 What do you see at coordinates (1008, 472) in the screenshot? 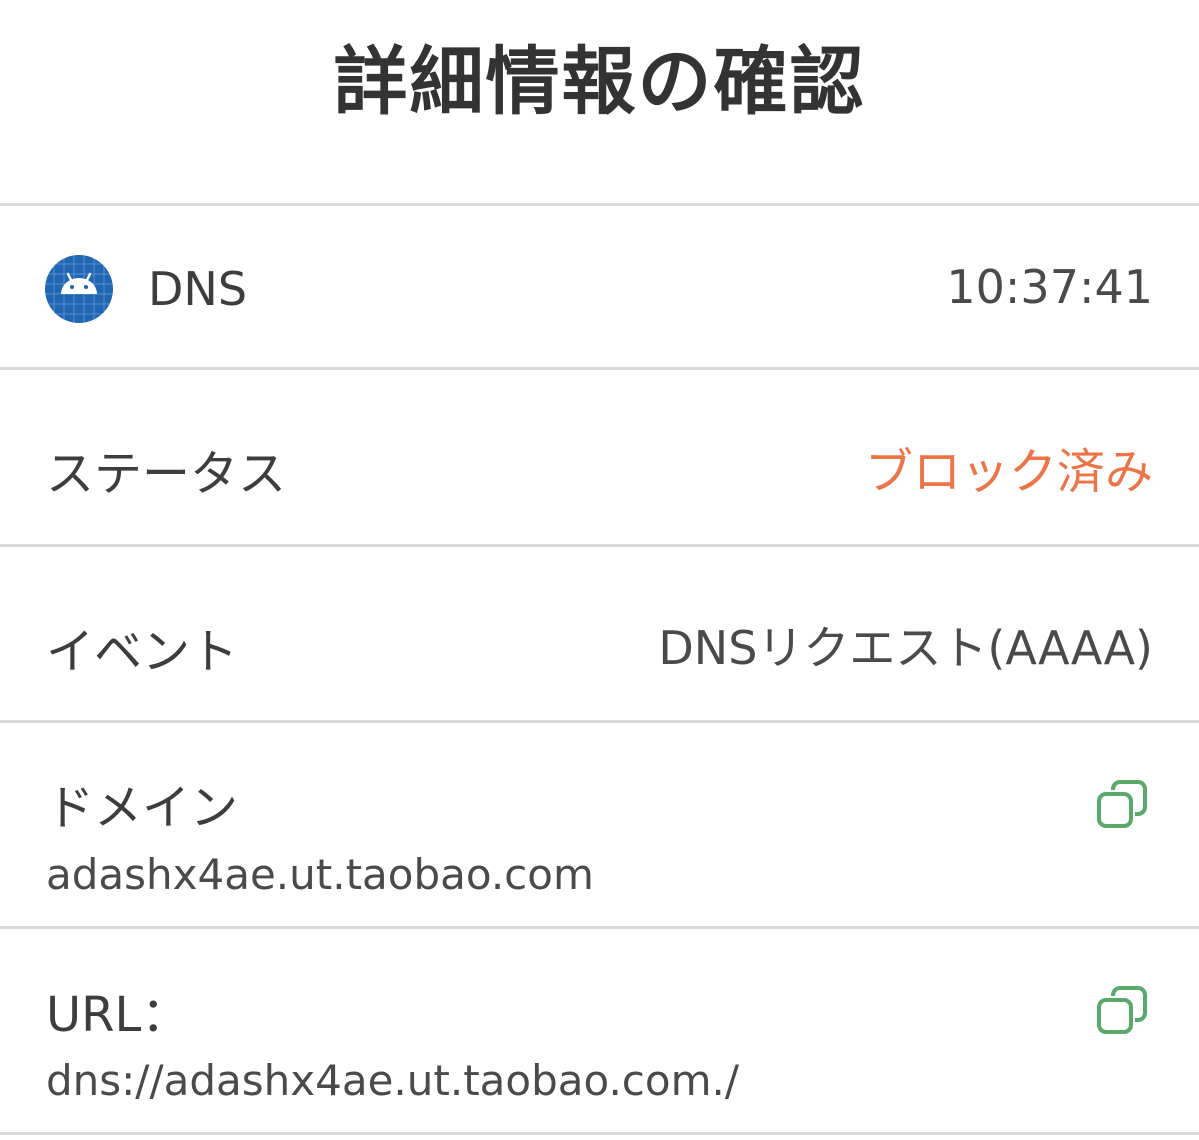
I see `status-value: ブロック済み` at bounding box center [1008, 472].